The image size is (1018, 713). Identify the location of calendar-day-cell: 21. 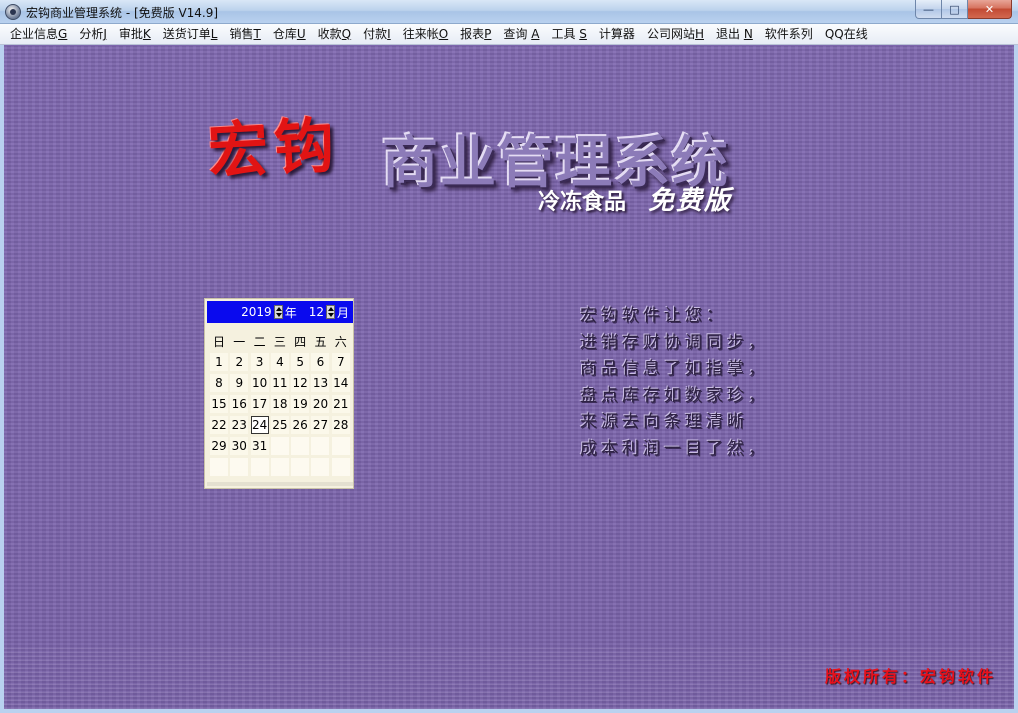
(340, 404).